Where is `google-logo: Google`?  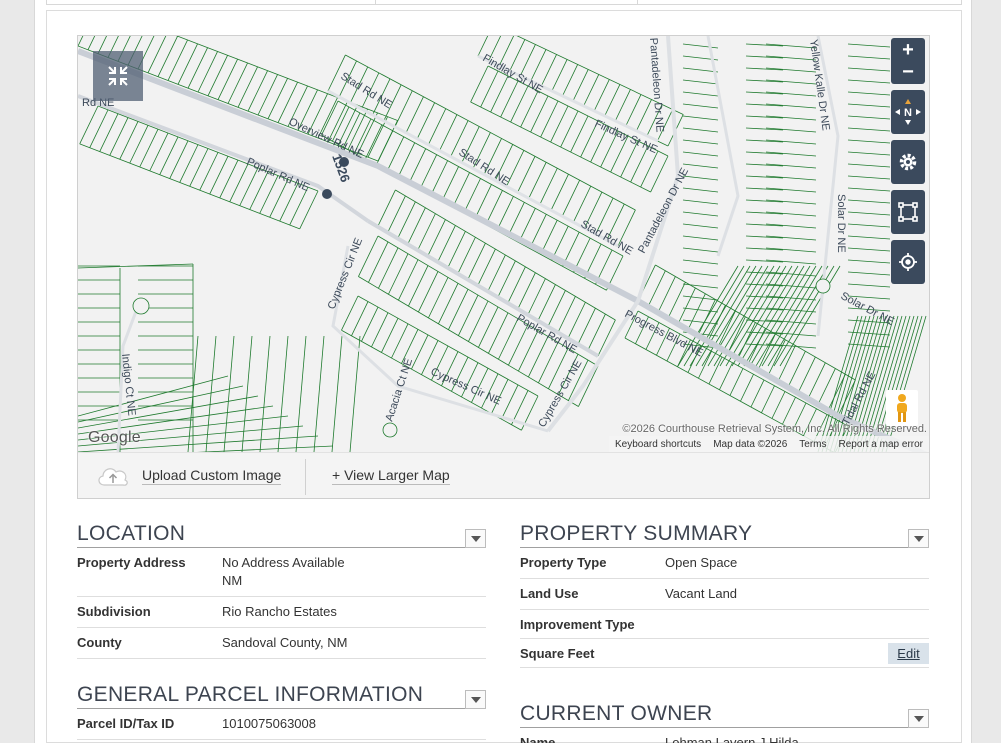 google-logo: Google is located at coordinates (114, 437).